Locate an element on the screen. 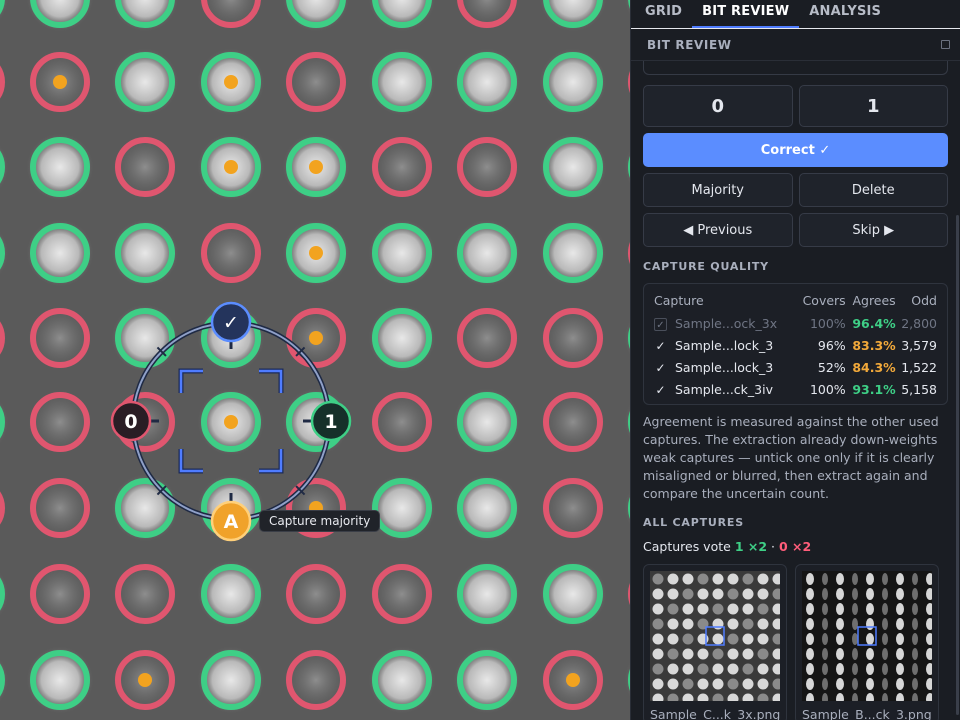  capture-thumb: Sample_B...ck_3.png is located at coordinates (867, 642).